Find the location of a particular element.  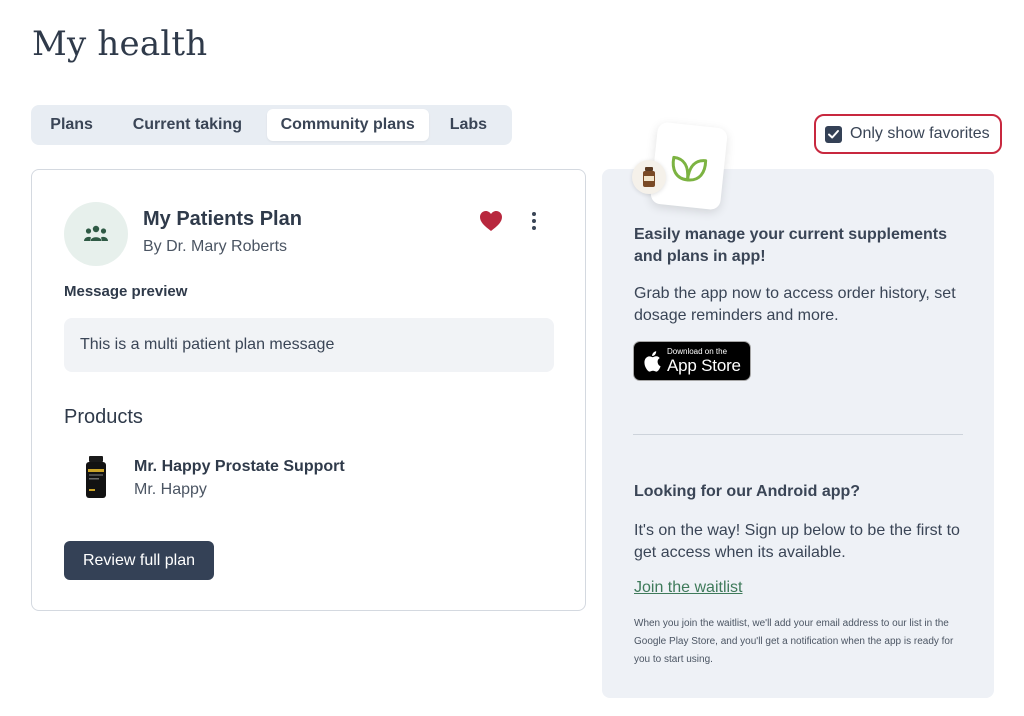

message-preview: This is a multi patient plan message is located at coordinates (309, 345).